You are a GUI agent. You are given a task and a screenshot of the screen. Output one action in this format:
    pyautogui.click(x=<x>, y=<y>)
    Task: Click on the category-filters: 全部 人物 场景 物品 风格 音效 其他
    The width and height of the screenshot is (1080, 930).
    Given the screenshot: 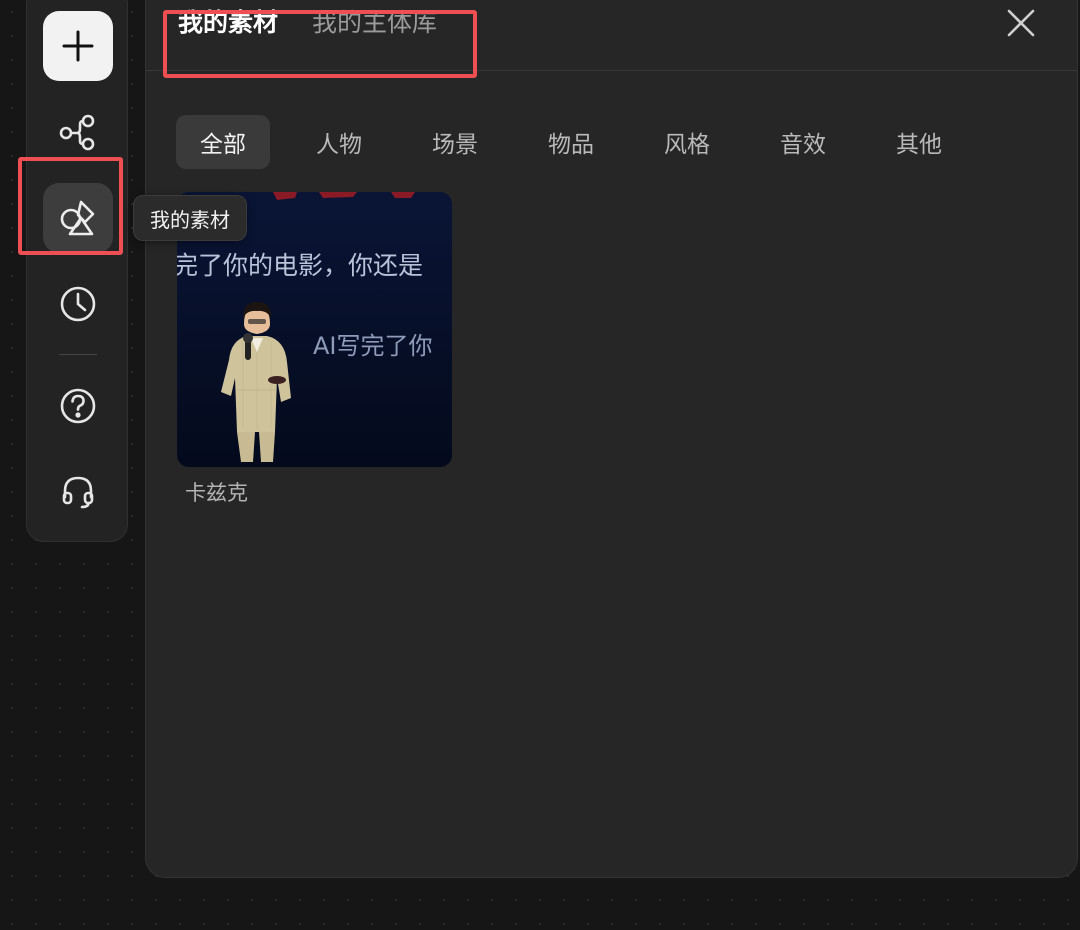 What is the action you would take?
    pyautogui.click(x=582, y=142)
    